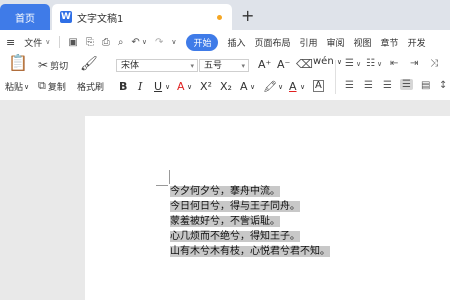  Describe the element at coordinates (244, 86) in the screenshot. I see `text-effect-button: A` at that location.